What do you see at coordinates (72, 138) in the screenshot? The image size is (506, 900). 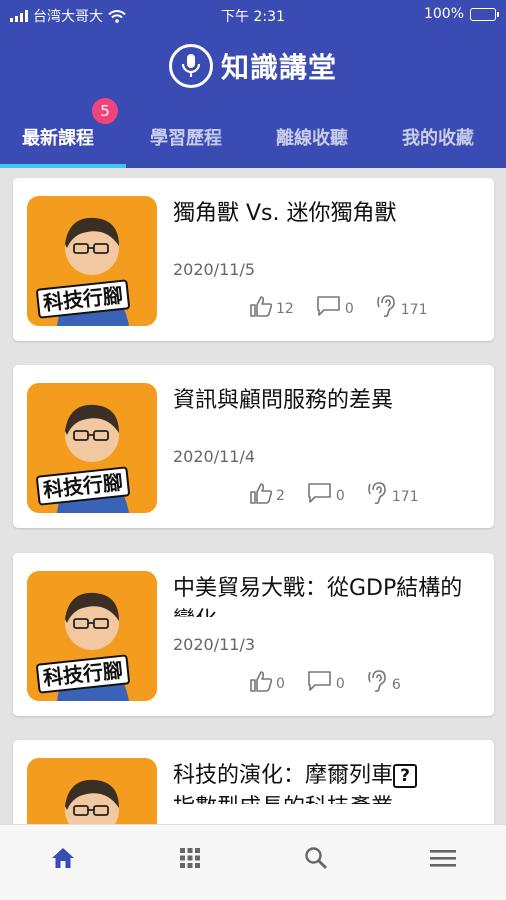 I see `tab-latest-courses: 最新課程` at bounding box center [72, 138].